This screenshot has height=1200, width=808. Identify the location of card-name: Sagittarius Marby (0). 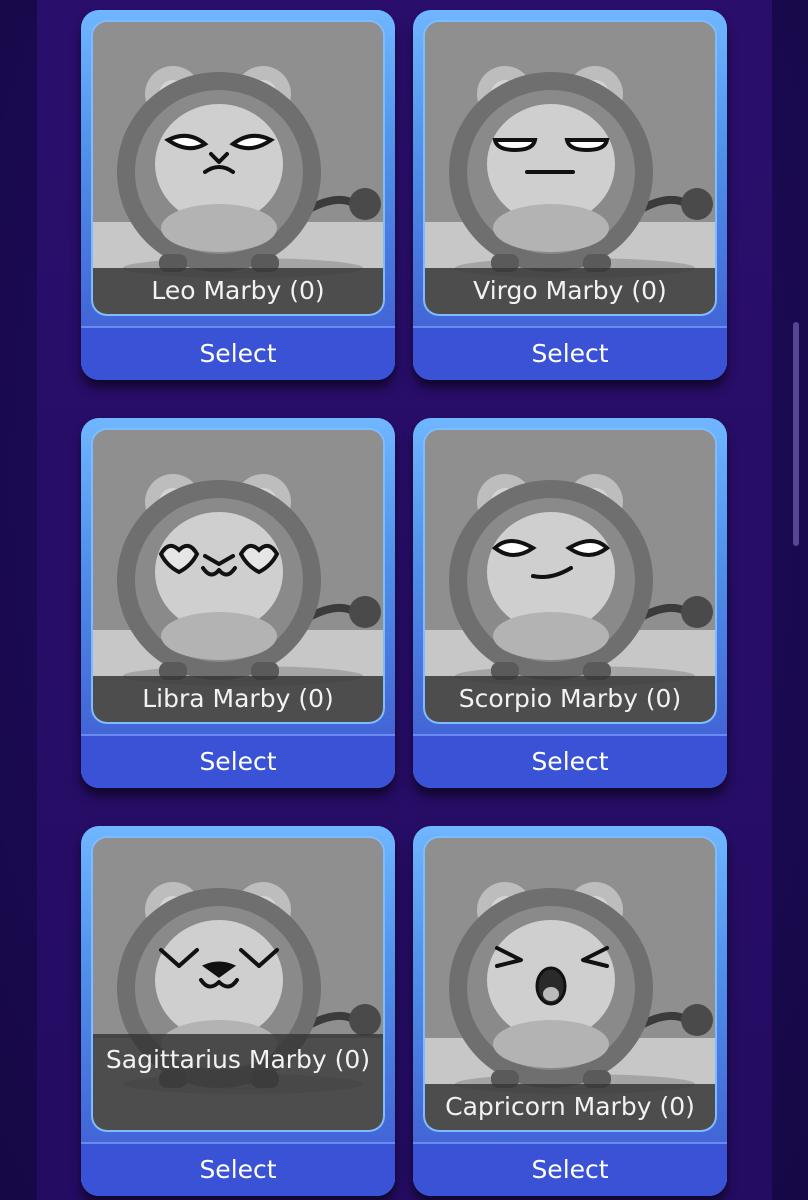
(238, 1082).